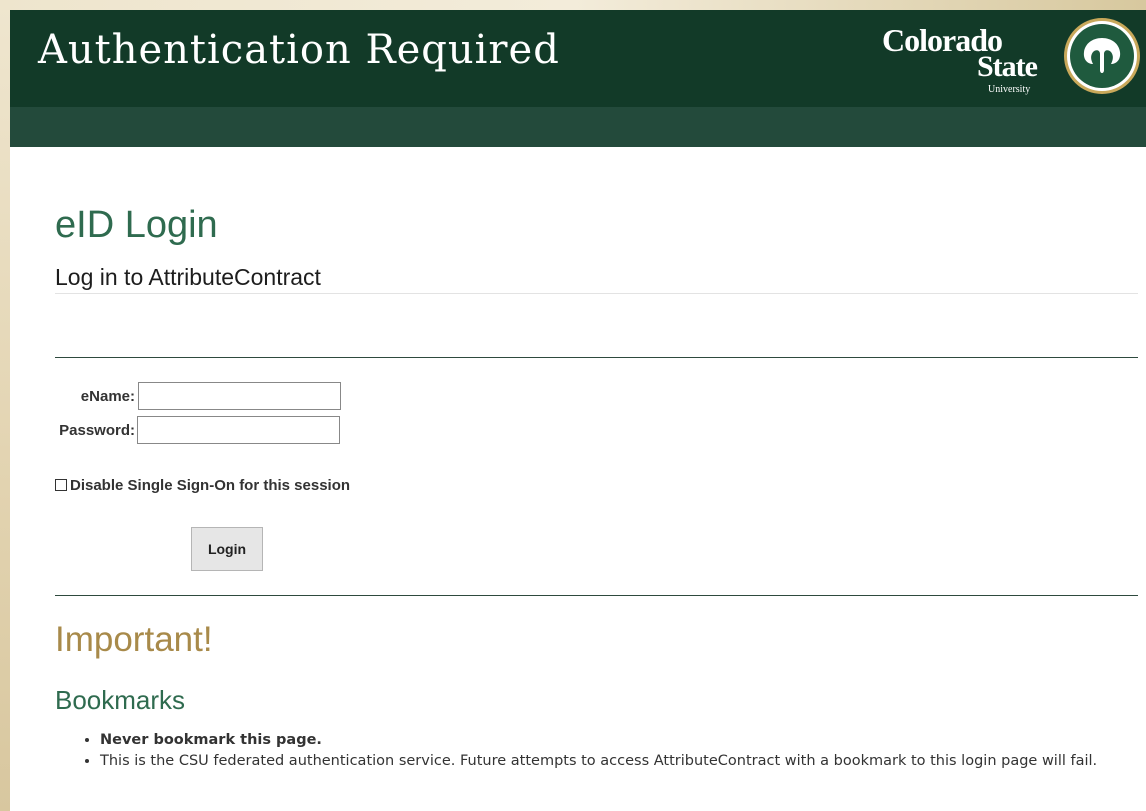 This screenshot has width=1146, height=811. Describe the element at coordinates (210, 485) in the screenshot. I see `sso-checkbox-label: Disable Single Sign-On for this session` at that location.